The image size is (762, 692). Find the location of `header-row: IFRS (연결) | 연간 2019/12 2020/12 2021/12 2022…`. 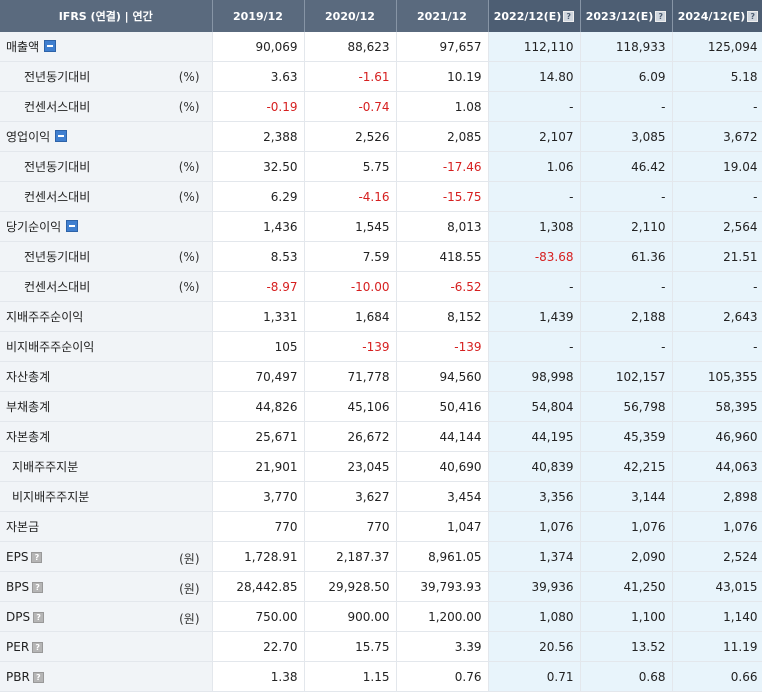

header-row: IFRS (연결) | 연간 2019/12 2020/12 2021/12 2022… is located at coordinates (381, 16).